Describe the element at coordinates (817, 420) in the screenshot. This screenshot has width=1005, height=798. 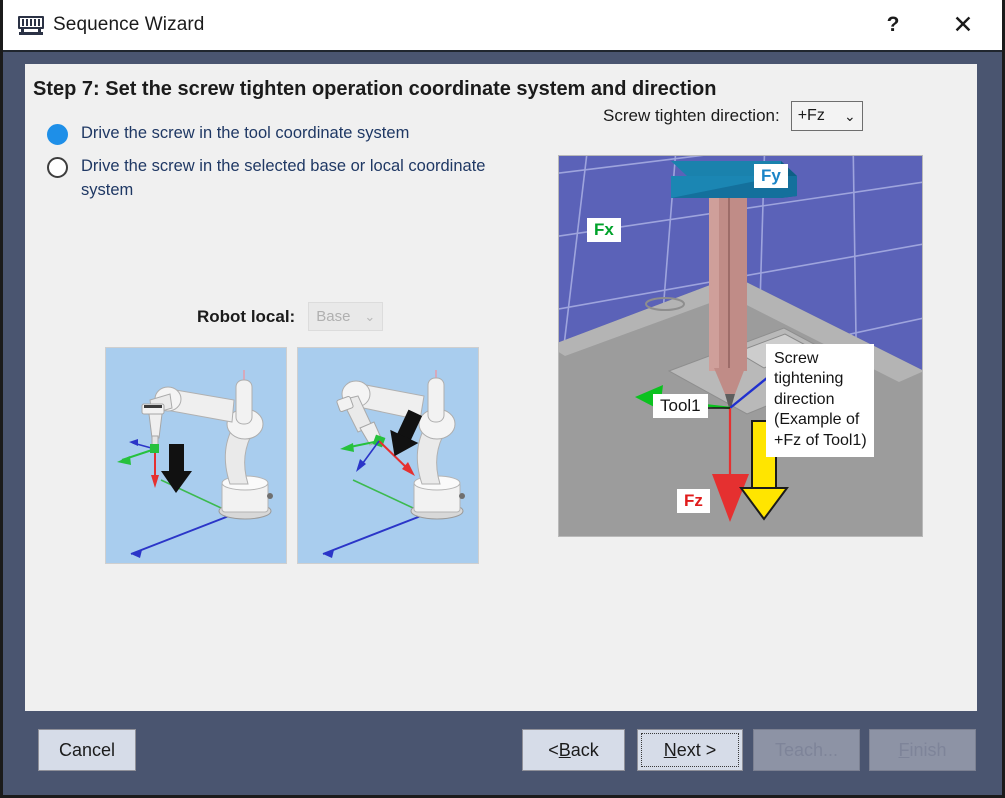
I see `callout-line-4: (Example of` at that location.